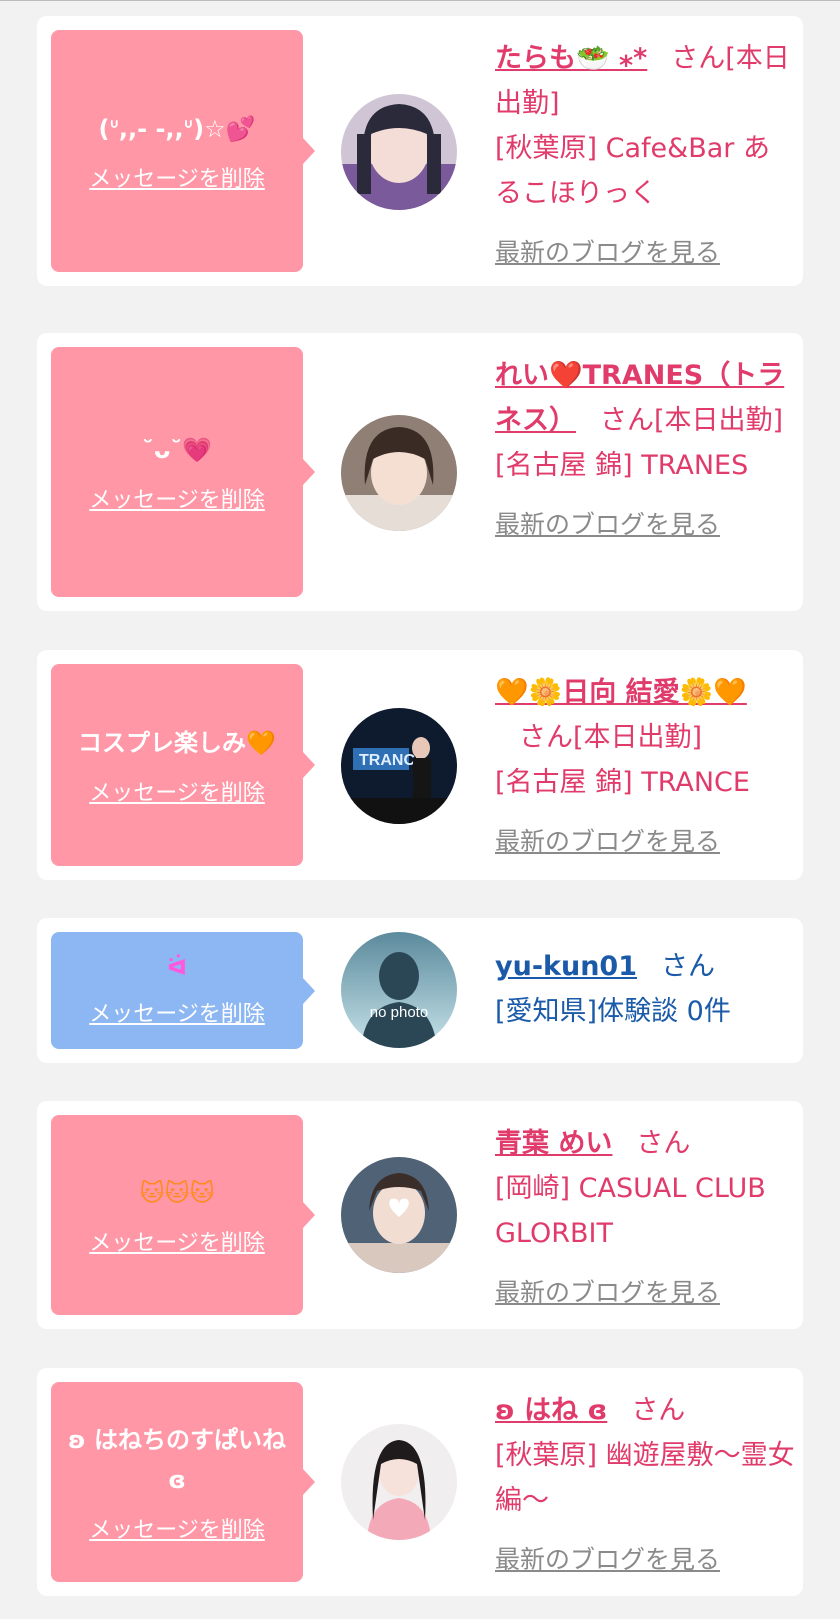  Describe the element at coordinates (183, 151) in the screenshot. I see `message-bubble: (ᐡ,,- -,,ᐡ)☆💕 メッセージを削除` at that location.